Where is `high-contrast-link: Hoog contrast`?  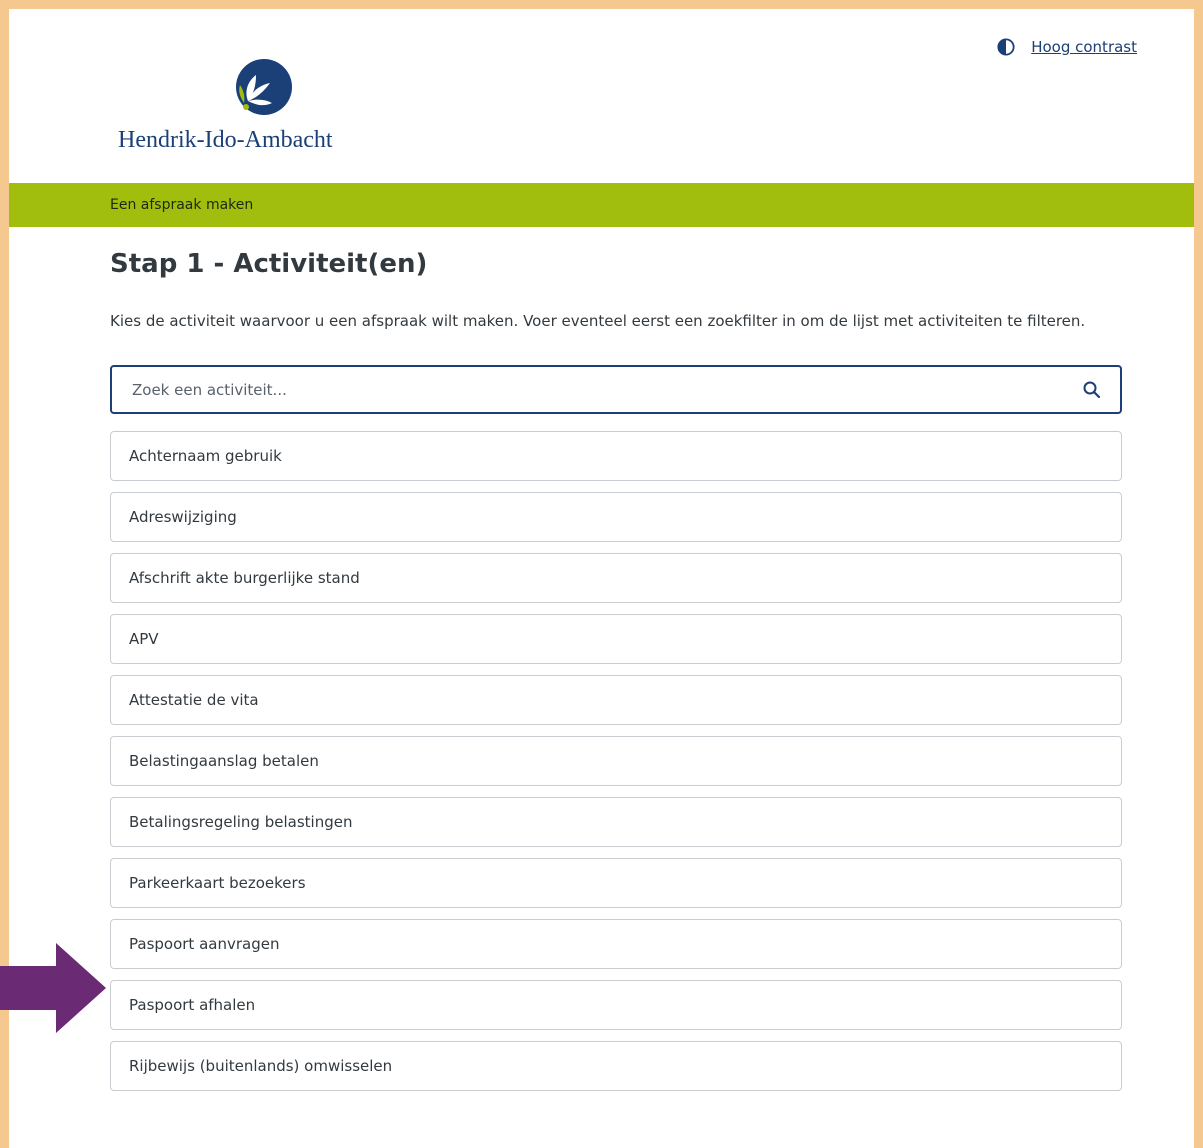
high-contrast-link: Hoog contrast is located at coordinates (1084, 47).